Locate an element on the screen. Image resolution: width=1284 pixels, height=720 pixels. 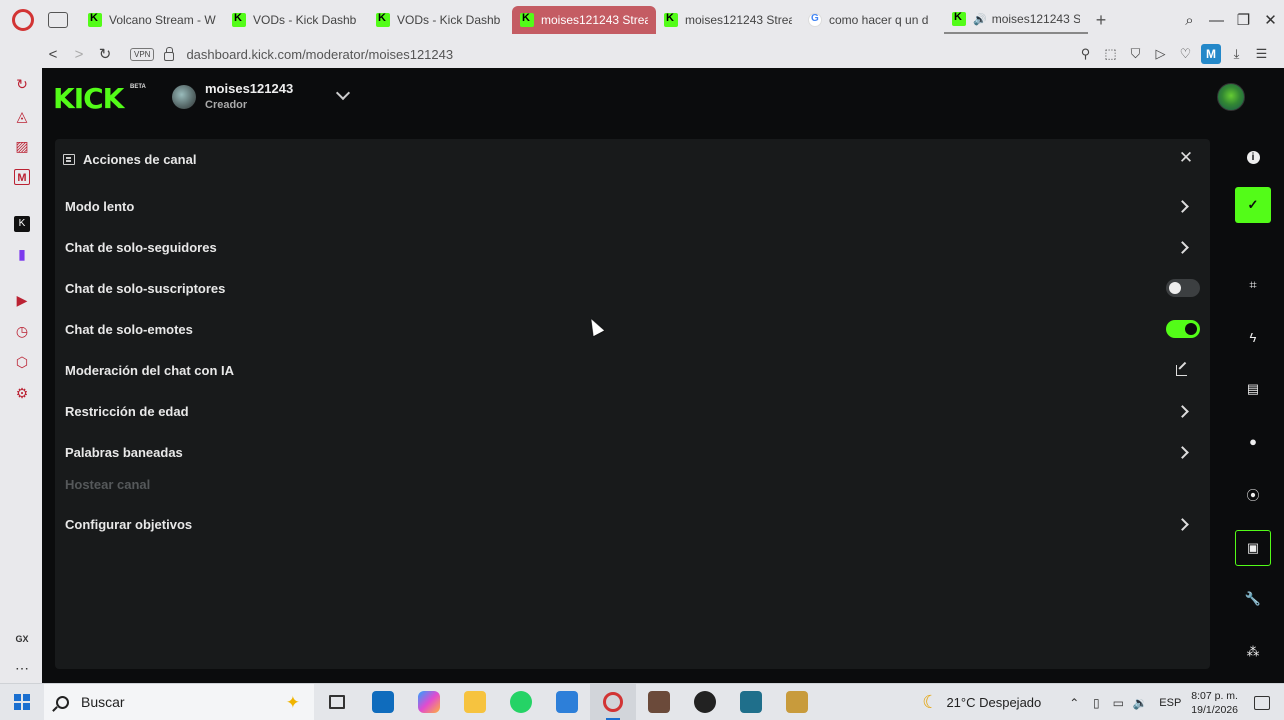
task-view-button is located at coordinates (337, 702).